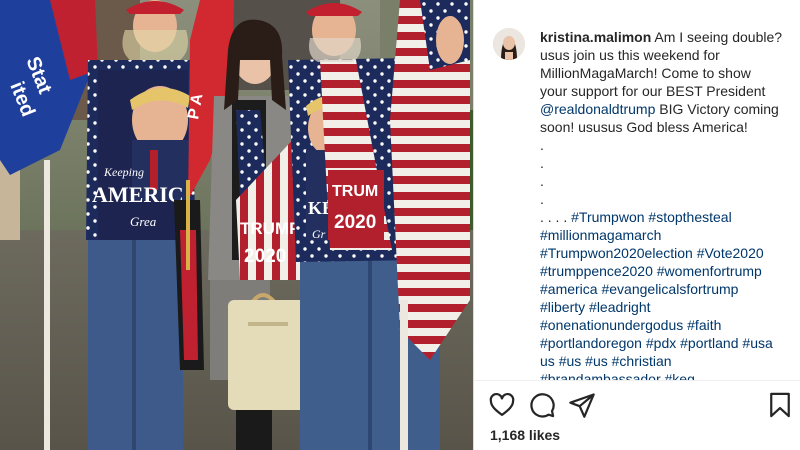  I want to click on caption-line: us #us #us #christian, so click(665, 361).